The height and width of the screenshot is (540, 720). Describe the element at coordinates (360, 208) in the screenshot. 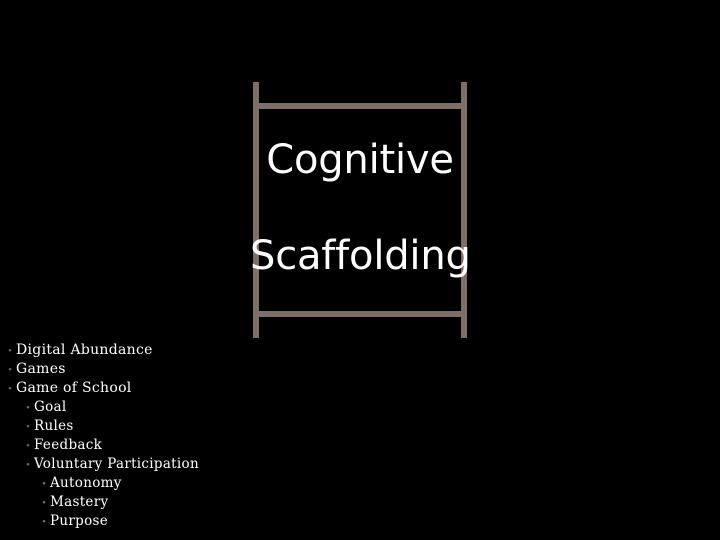

I see `slide-title: Cognitive Scaffolding` at that location.